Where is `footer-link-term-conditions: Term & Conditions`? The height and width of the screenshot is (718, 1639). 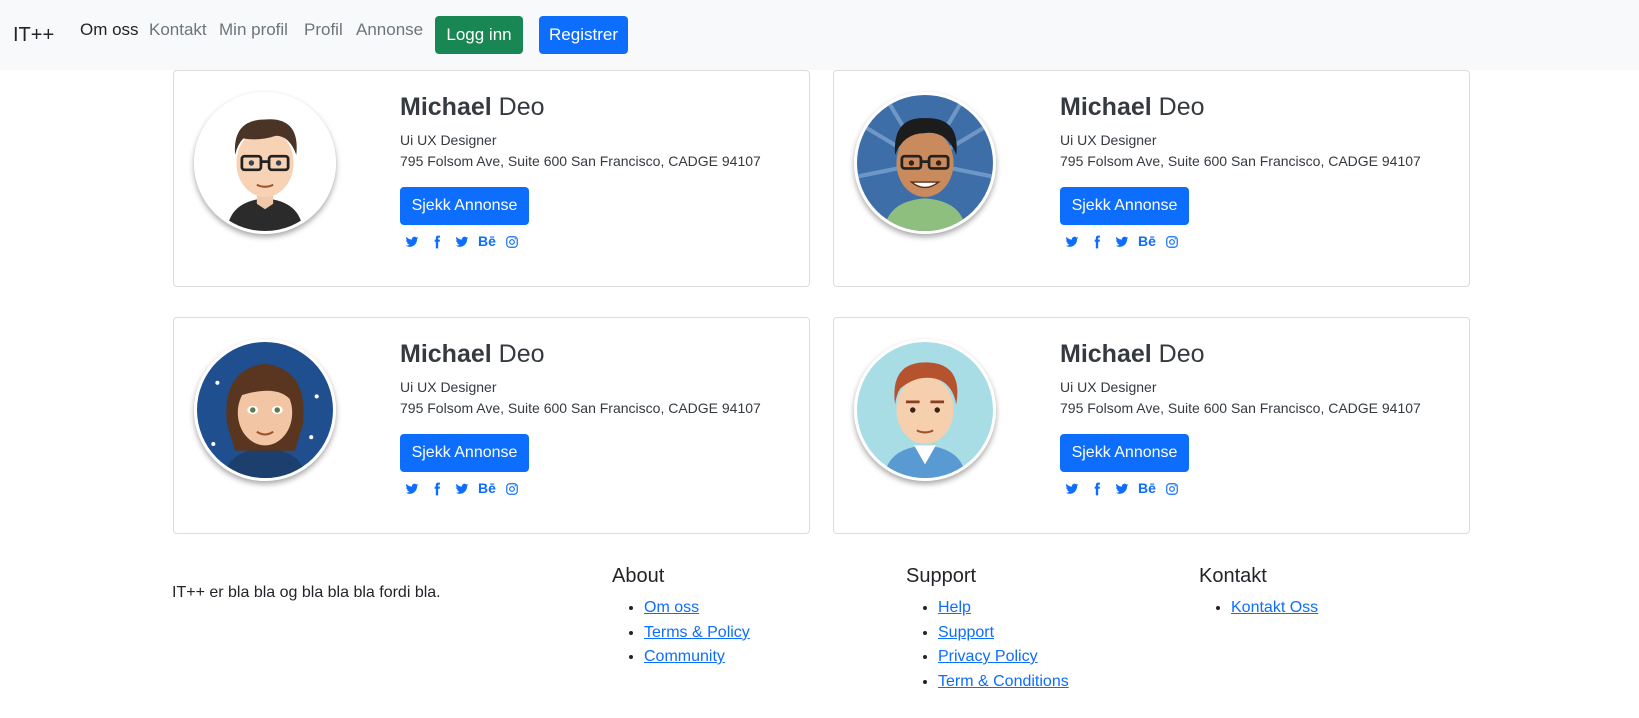 footer-link-term-conditions: Term & Conditions is located at coordinates (1003, 681).